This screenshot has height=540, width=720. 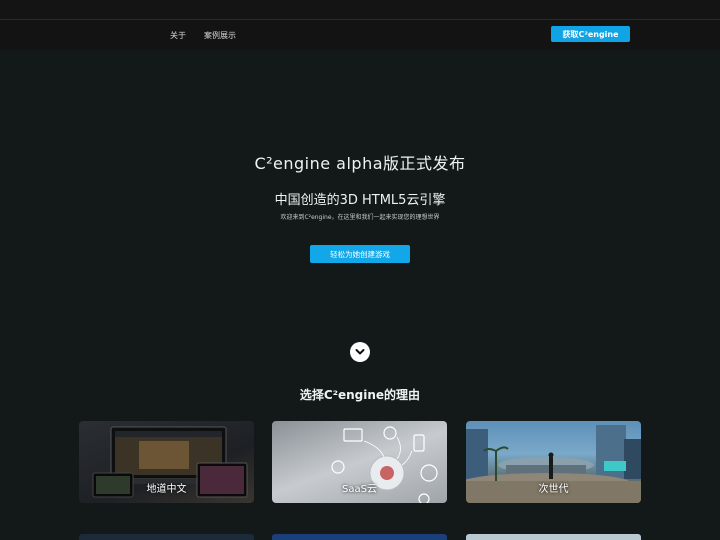 What do you see at coordinates (590, 34) in the screenshot?
I see `get-engine-button: 获取C²engine` at bounding box center [590, 34].